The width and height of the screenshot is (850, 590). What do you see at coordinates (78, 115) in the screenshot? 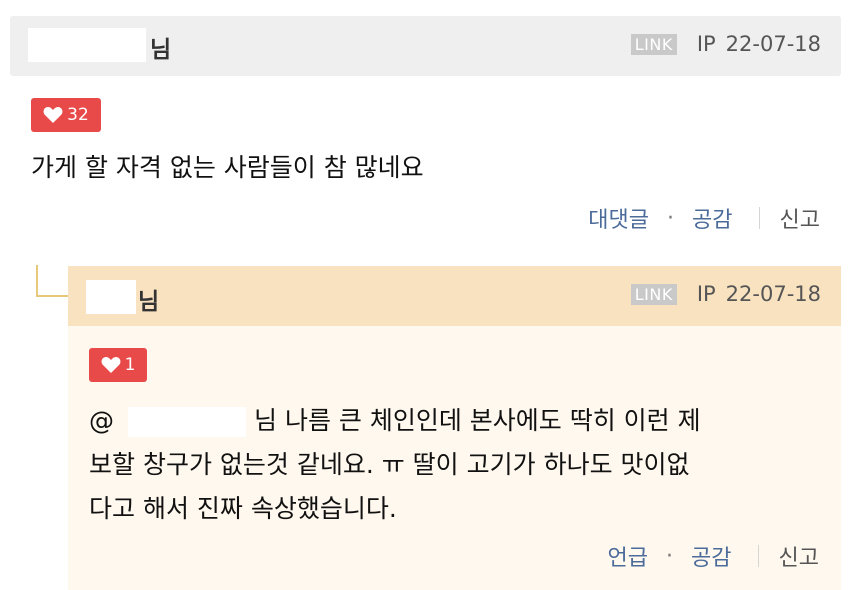
I see `like-count: 32` at bounding box center [78, 115].